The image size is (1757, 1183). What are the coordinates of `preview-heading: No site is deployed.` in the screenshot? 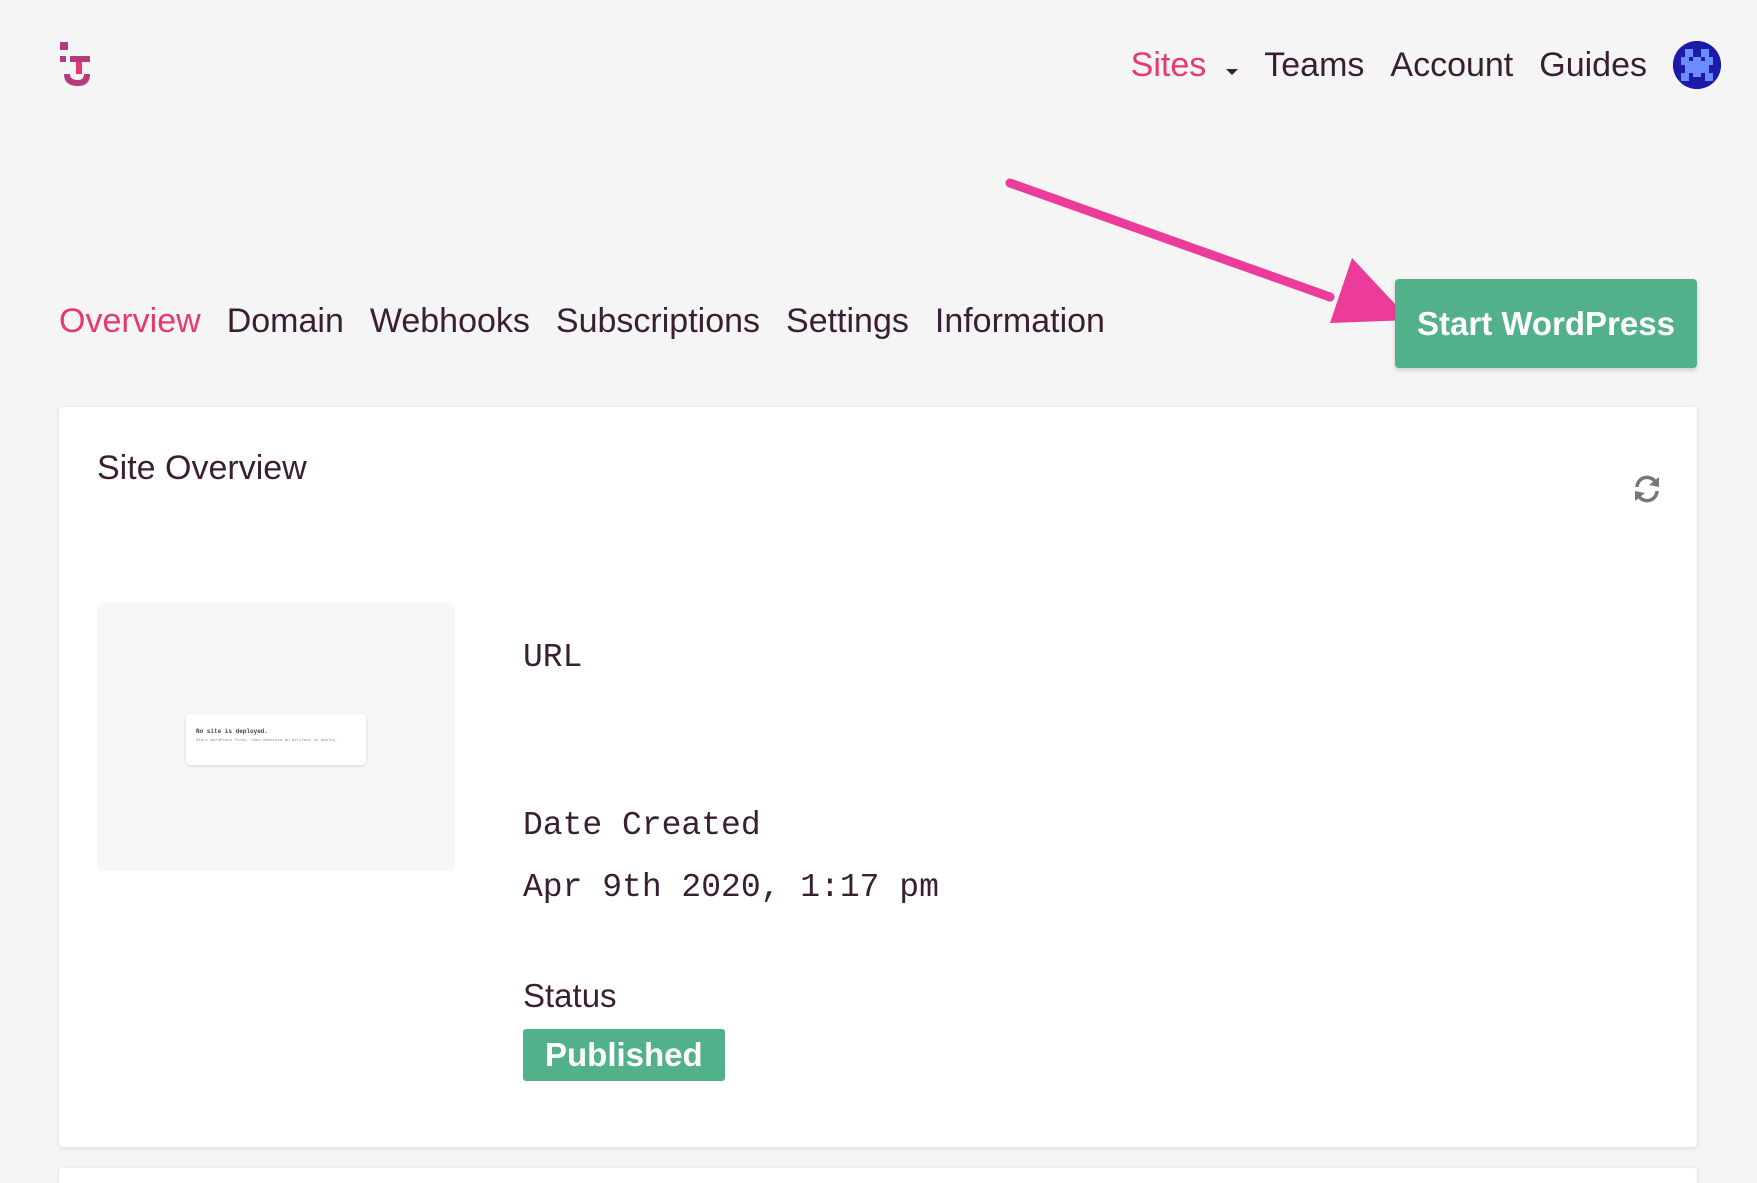 It's located at (232, 731).